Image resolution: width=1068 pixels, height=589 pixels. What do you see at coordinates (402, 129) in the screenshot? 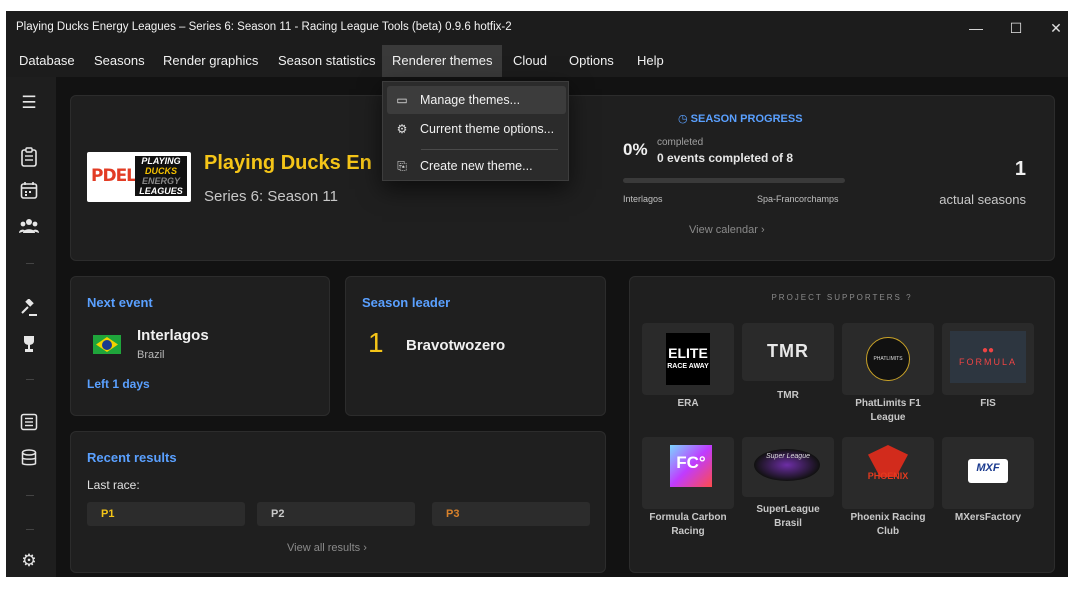
I see `gear-icon: ⚙` at bounding box center [402, 129].